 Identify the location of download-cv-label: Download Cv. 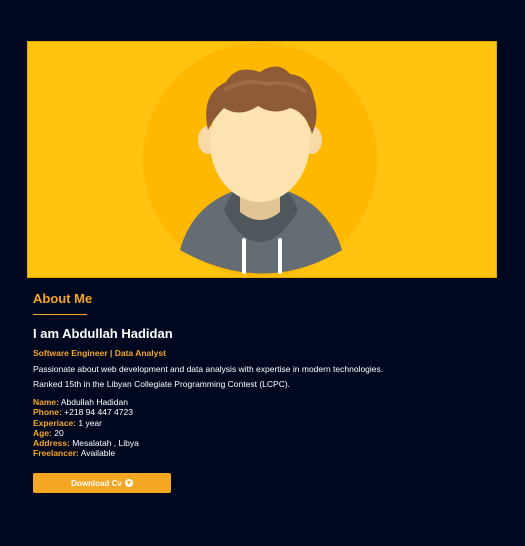
(96, 483).